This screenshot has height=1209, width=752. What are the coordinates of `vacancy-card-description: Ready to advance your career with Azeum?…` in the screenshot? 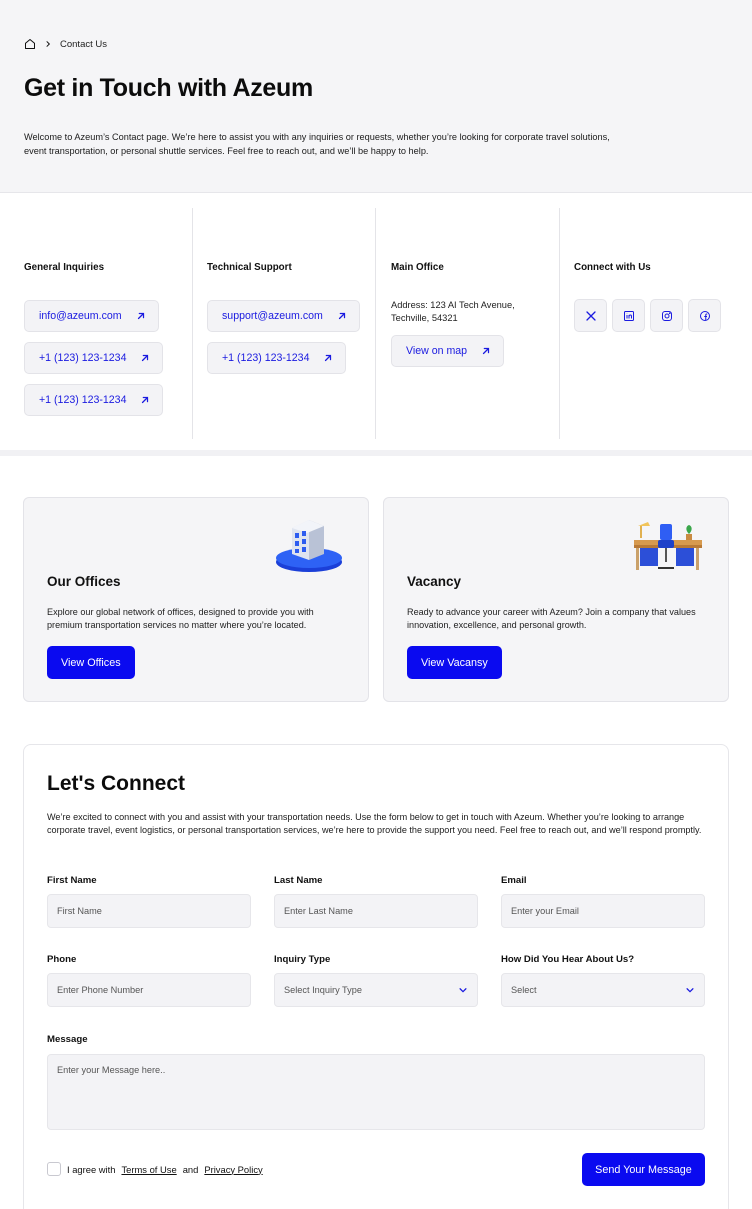 It's located at (551, 618).